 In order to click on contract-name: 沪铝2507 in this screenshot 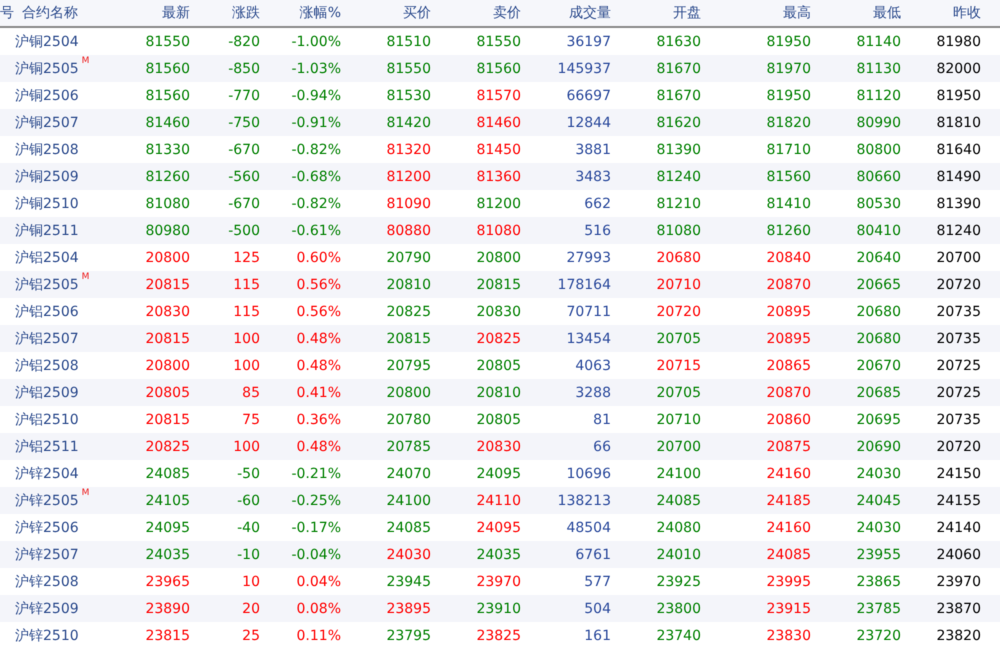, I will do `click(47, 339)`.